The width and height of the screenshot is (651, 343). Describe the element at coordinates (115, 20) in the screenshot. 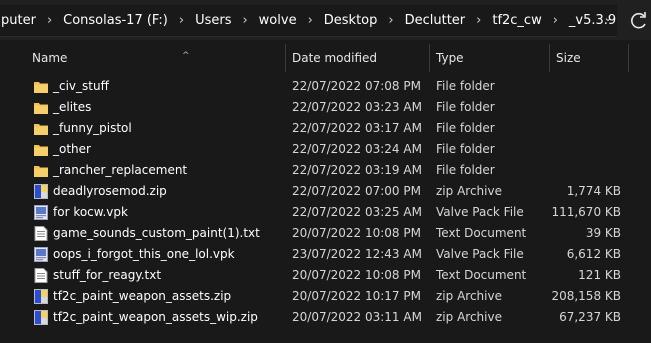

I see `breadcrumb-item: Consolas-17 (F:)` at that location.